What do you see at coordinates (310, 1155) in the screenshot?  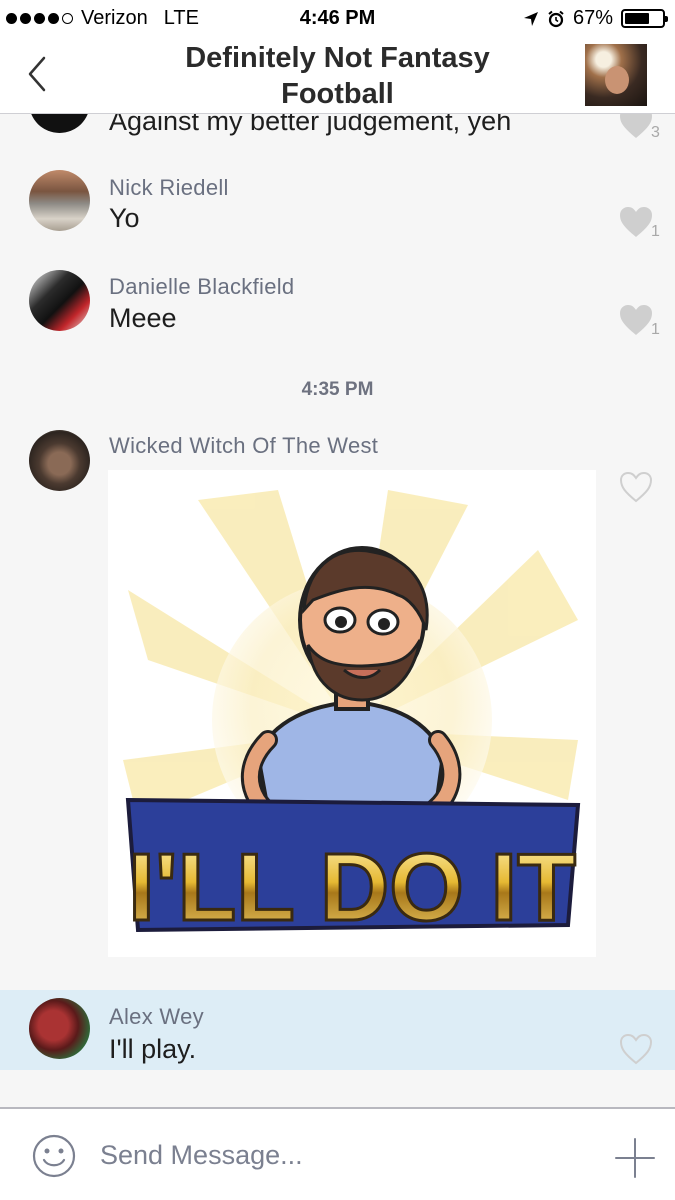 I see `message-input` at bounding box center [310, 1155].